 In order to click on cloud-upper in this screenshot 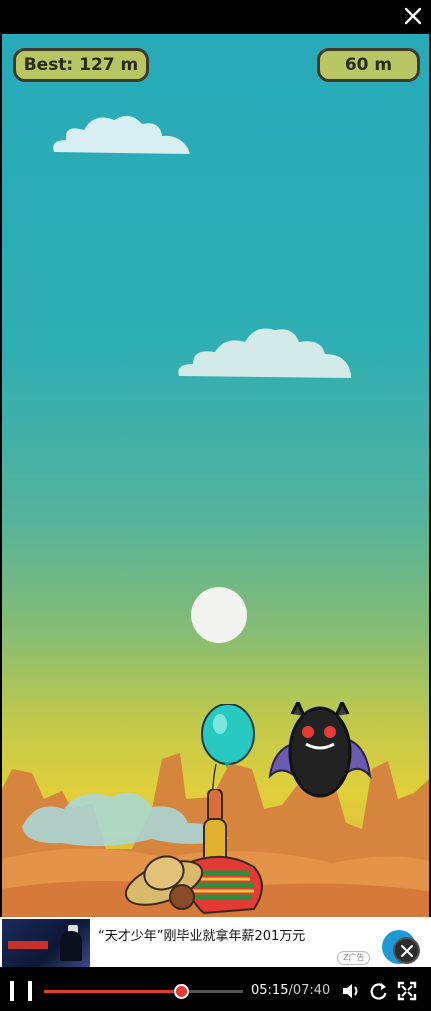, I will do `click(122, 134)`.